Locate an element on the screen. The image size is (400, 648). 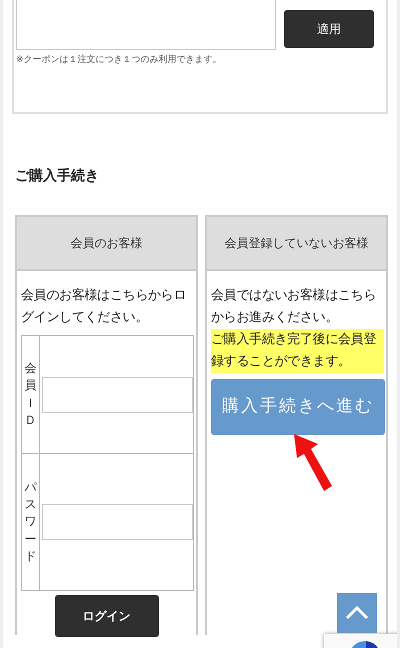
back-to-top-button is located at coordinates (357, 613).